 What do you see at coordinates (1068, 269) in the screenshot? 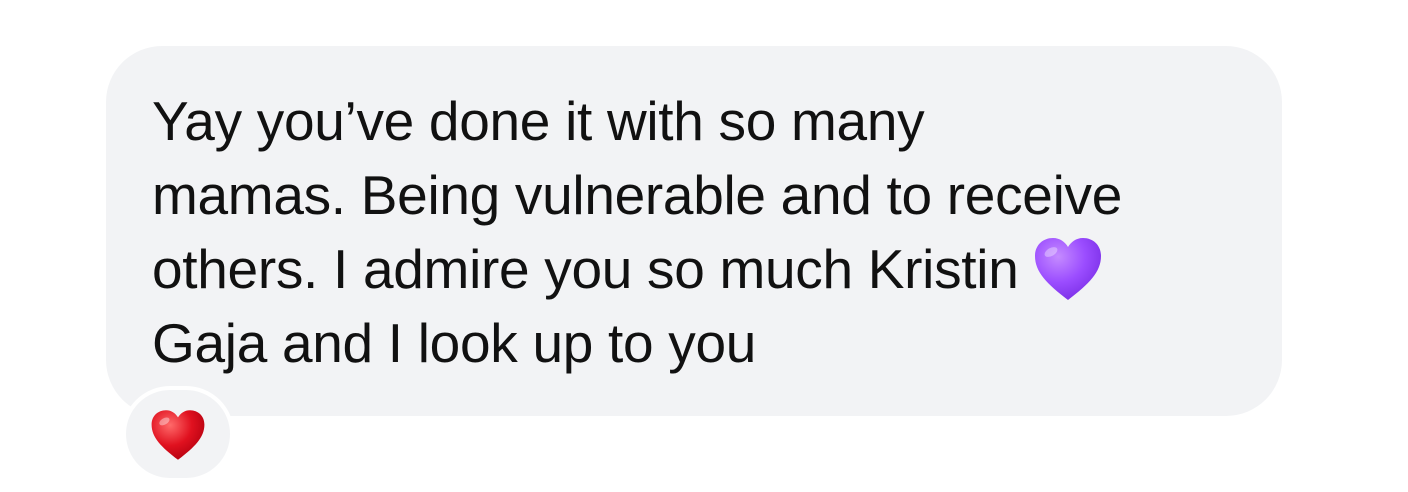
I see `purple-heart-icon` at bounding box center [1068, 269].